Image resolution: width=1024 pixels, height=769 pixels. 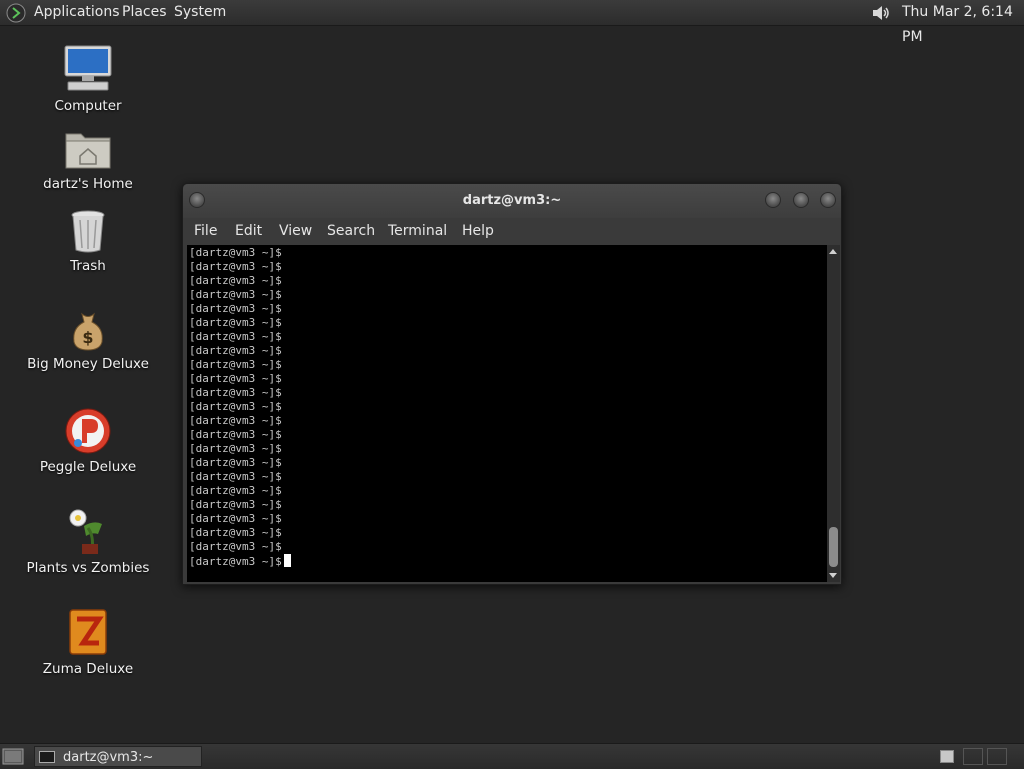 What do you see at coordinates (47, 757) in the screenshot?
I see `terminal-icon` at bounding box center [47, 757].